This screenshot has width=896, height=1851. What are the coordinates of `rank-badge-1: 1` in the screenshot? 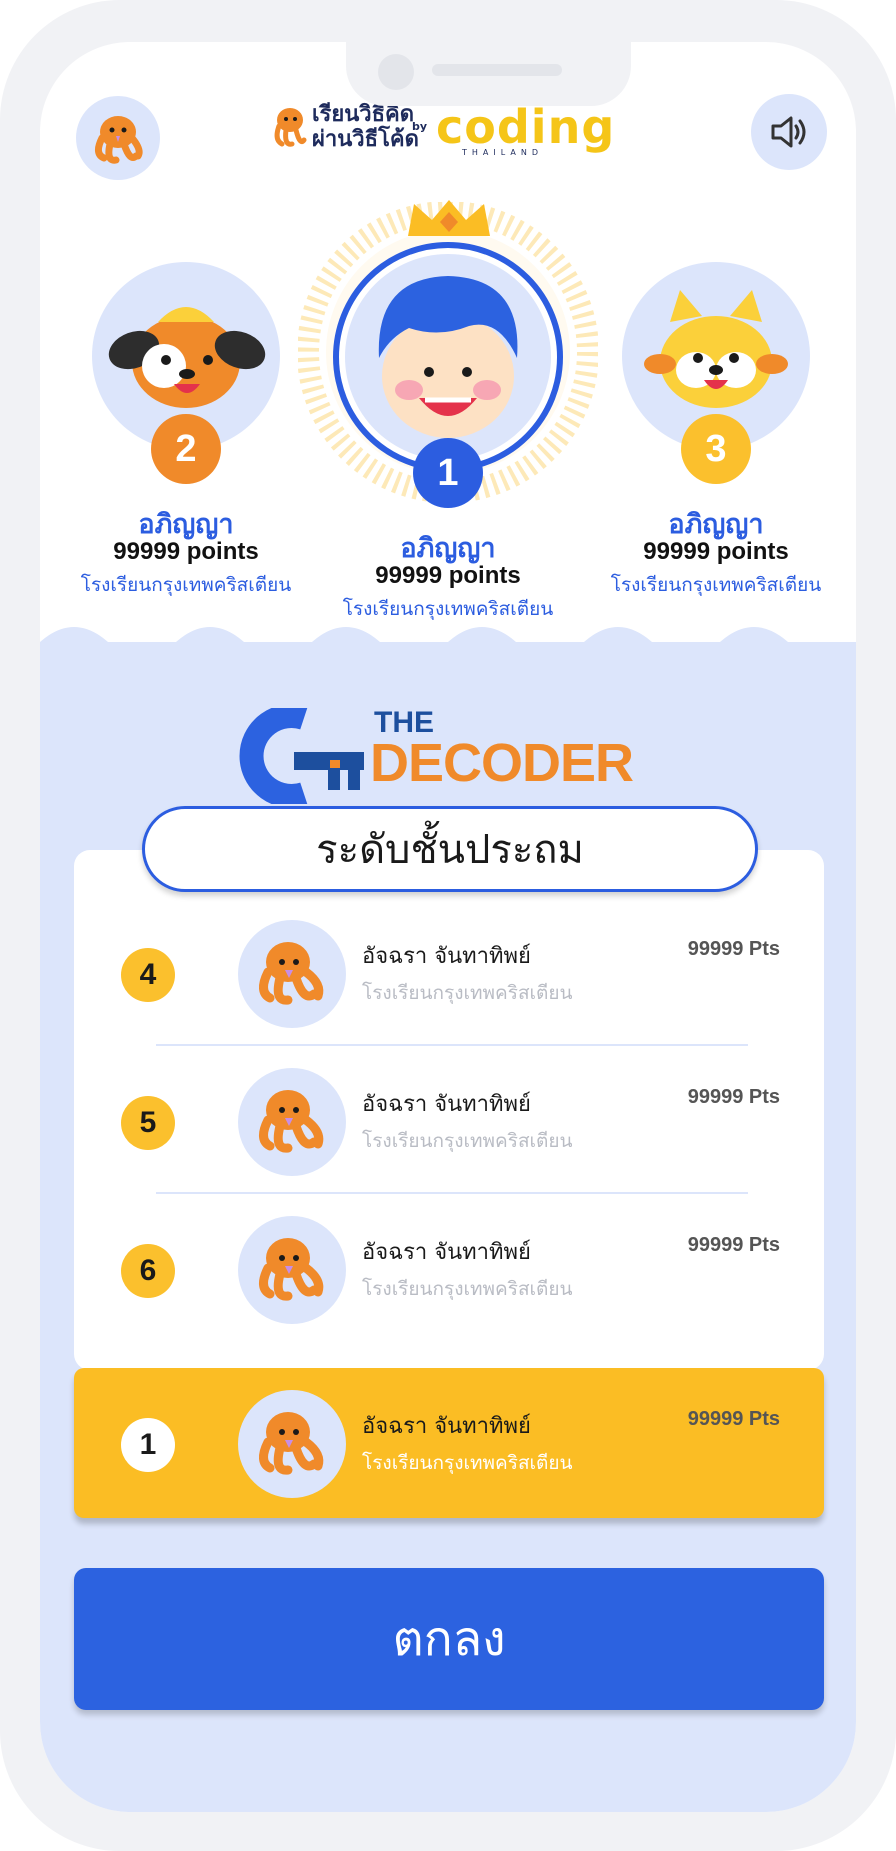 It's located at (448, 473).